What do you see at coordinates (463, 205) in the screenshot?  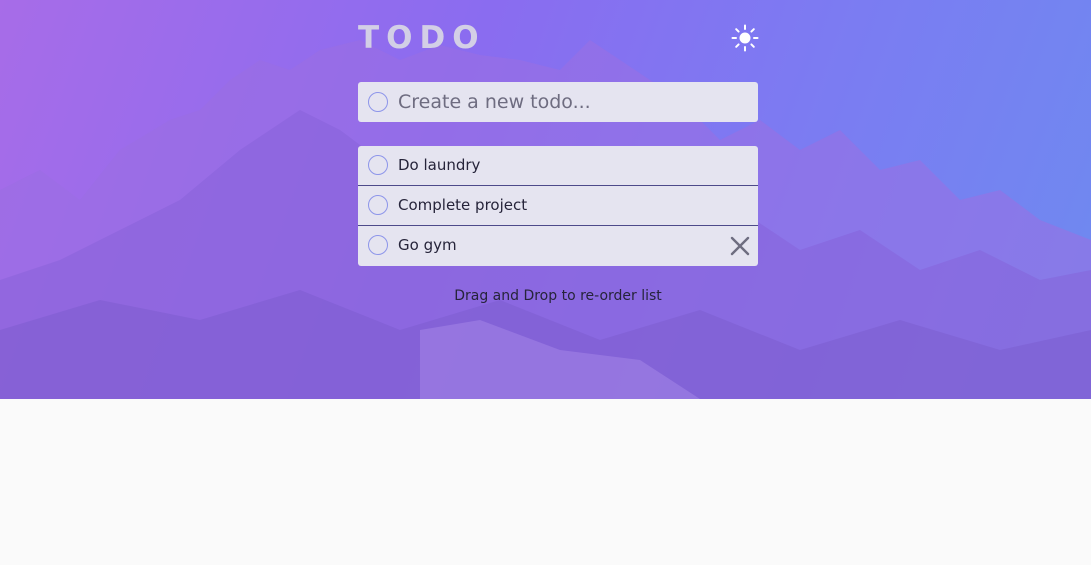 I see `todo-text: Complete project` at bounding box center [463, 205].